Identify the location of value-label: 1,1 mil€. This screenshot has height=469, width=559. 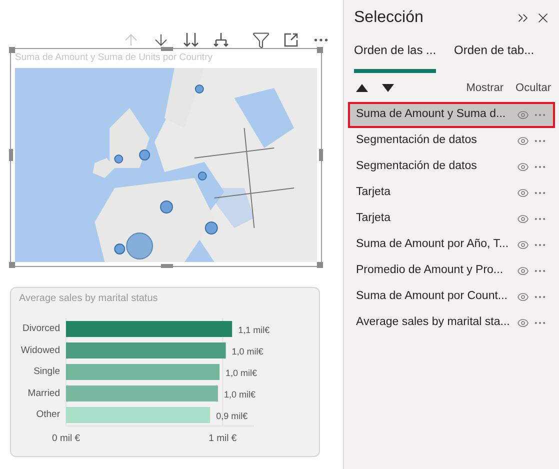
(254, 330).